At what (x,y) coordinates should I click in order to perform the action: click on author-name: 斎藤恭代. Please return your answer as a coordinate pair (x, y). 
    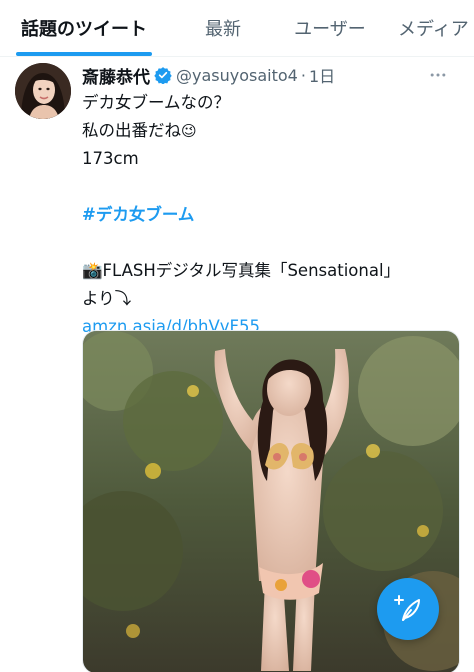
    Looking at the image, I should click on (116, 75).